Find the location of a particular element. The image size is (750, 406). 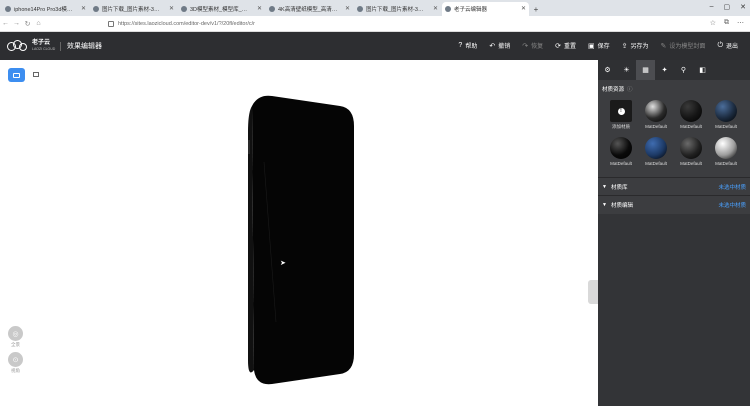

minimize-icon: – is located at coordinates (712, 7).